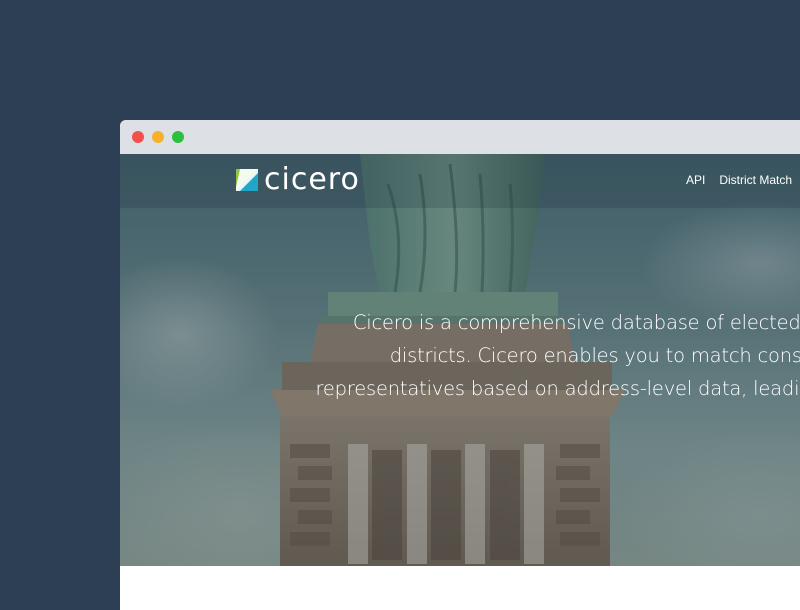 This screenshot has width=800, height=610. Describe the element at coordinates (138, 137) in the screenshot. I see `close-window-button` at that location.